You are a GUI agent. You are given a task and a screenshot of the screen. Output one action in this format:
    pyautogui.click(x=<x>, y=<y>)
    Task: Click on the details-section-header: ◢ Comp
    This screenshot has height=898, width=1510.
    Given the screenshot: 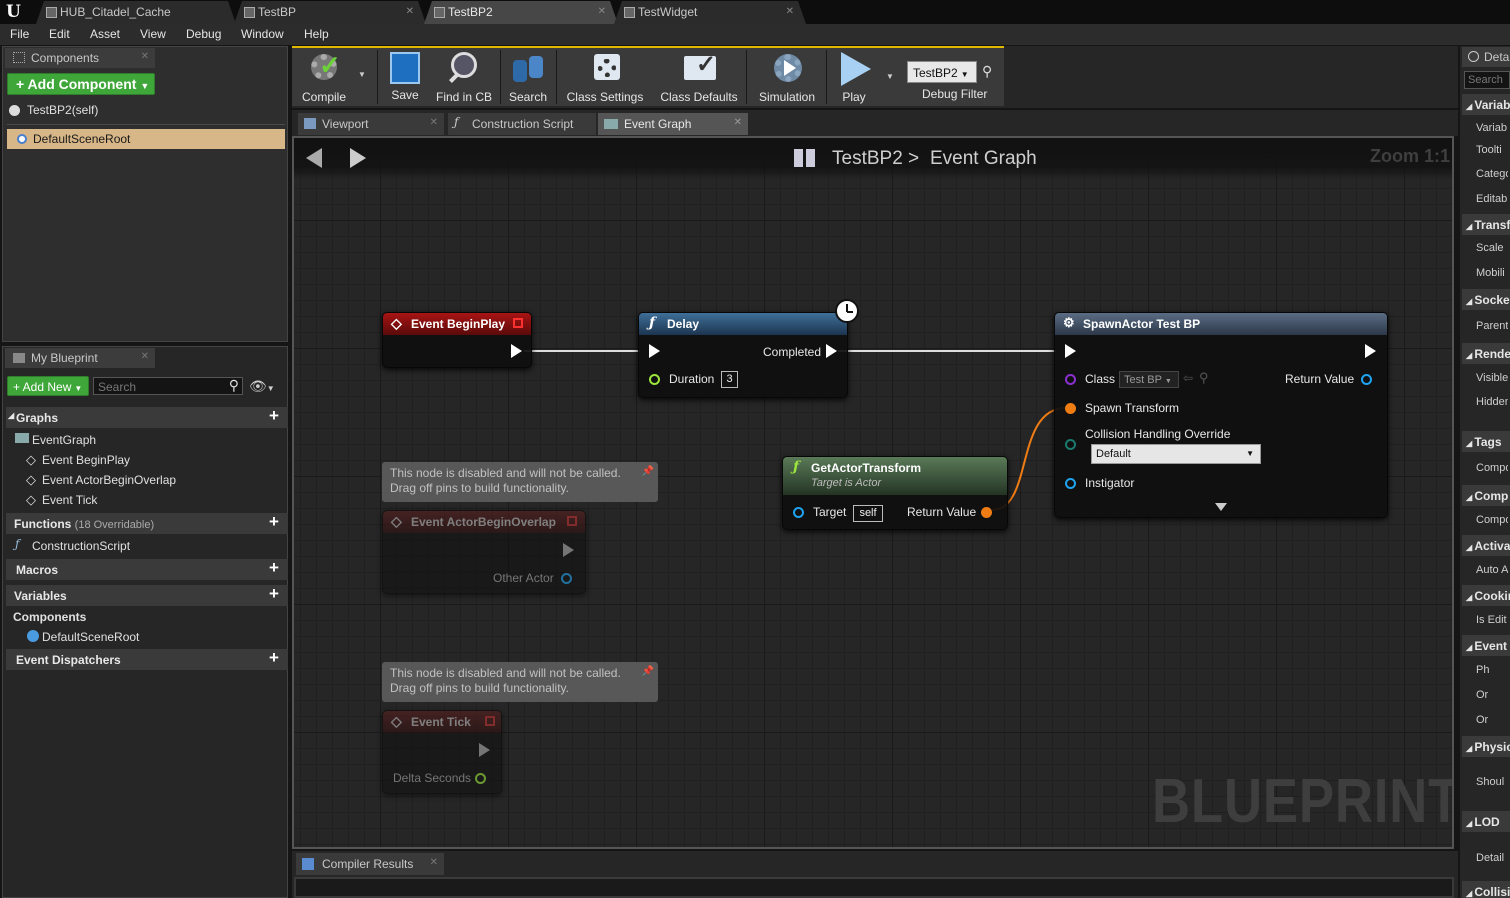 What is the action you would take?
    pyautogui.click(x=1486, y=495)
    